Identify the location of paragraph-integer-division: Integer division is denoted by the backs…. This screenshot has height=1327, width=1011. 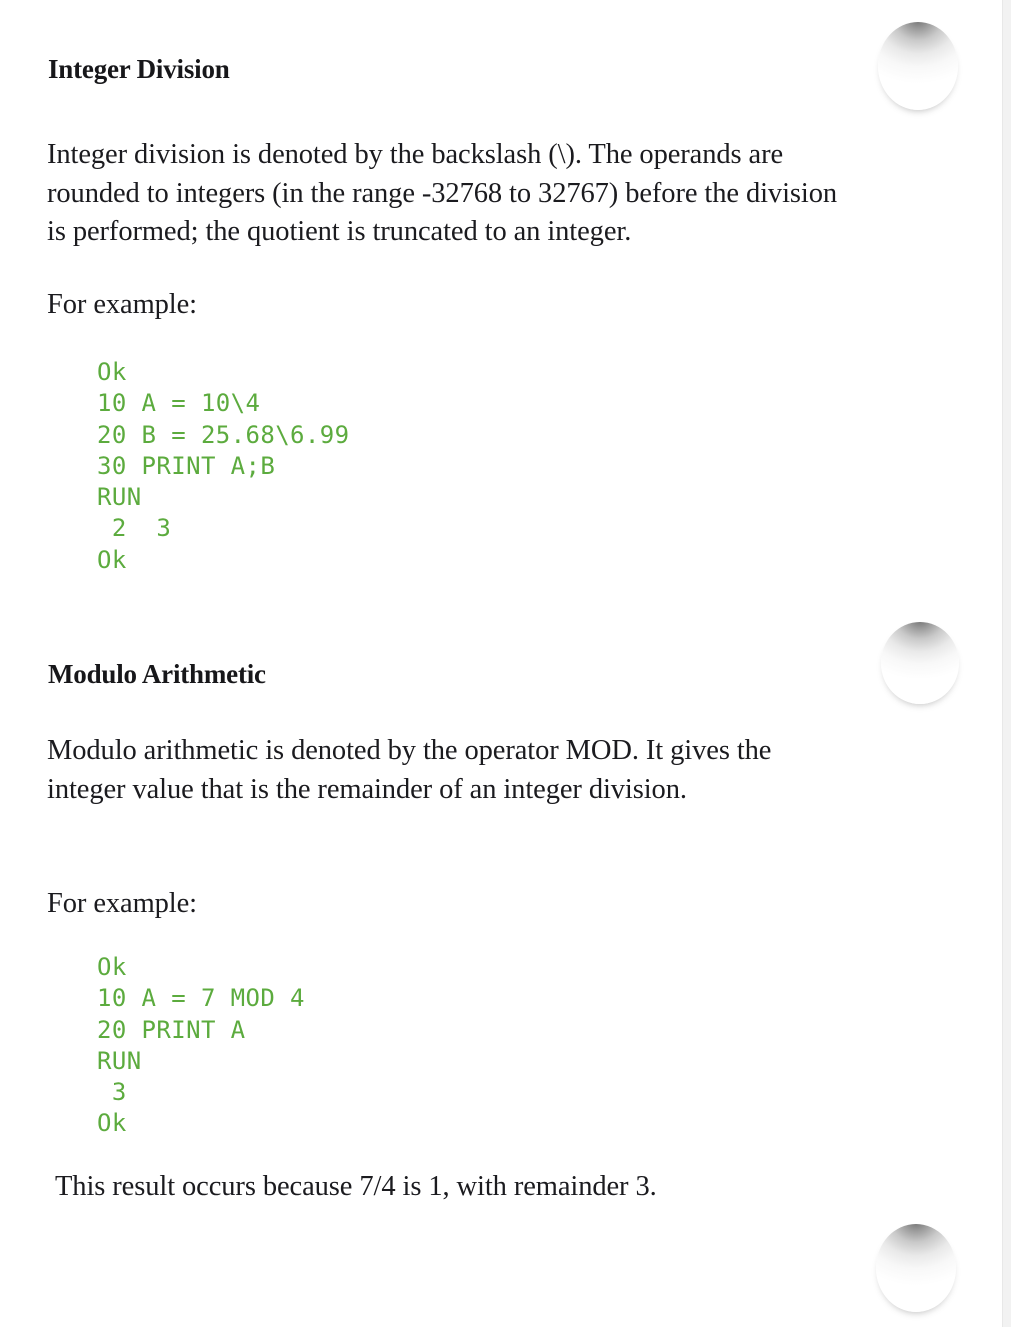
(442, 193).